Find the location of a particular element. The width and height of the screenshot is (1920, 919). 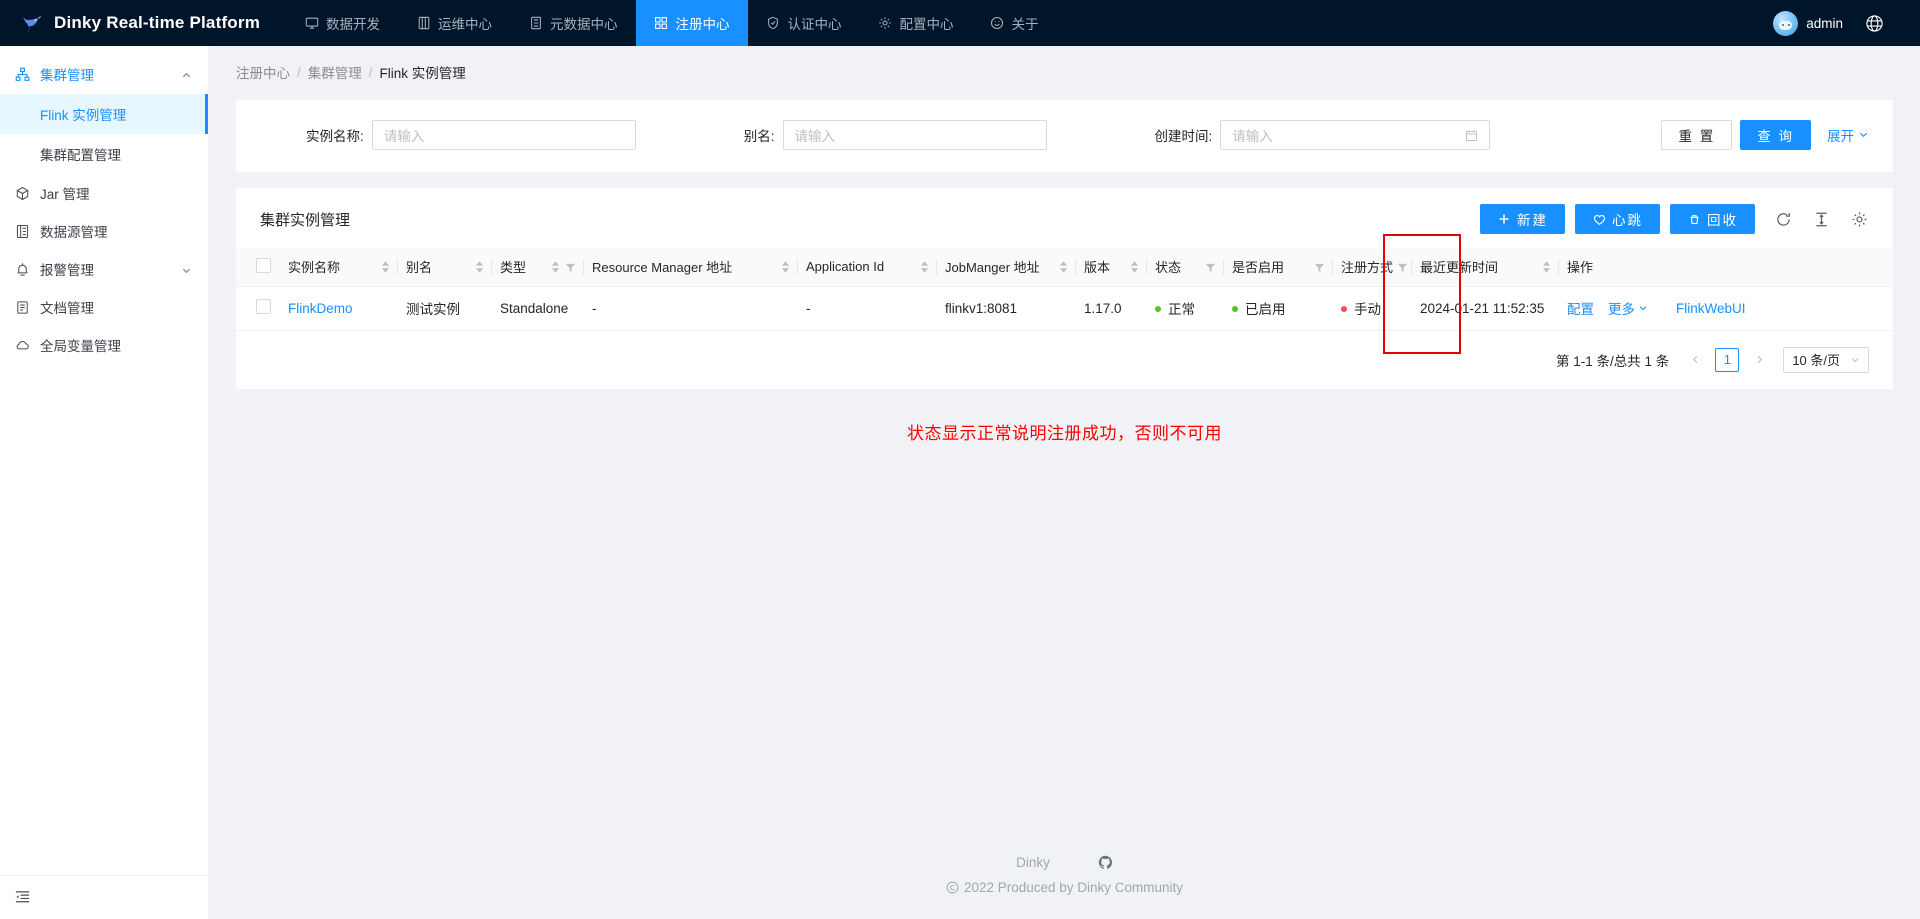

instance-name-link: FlinkDemo is located at coordinates (320, 308).